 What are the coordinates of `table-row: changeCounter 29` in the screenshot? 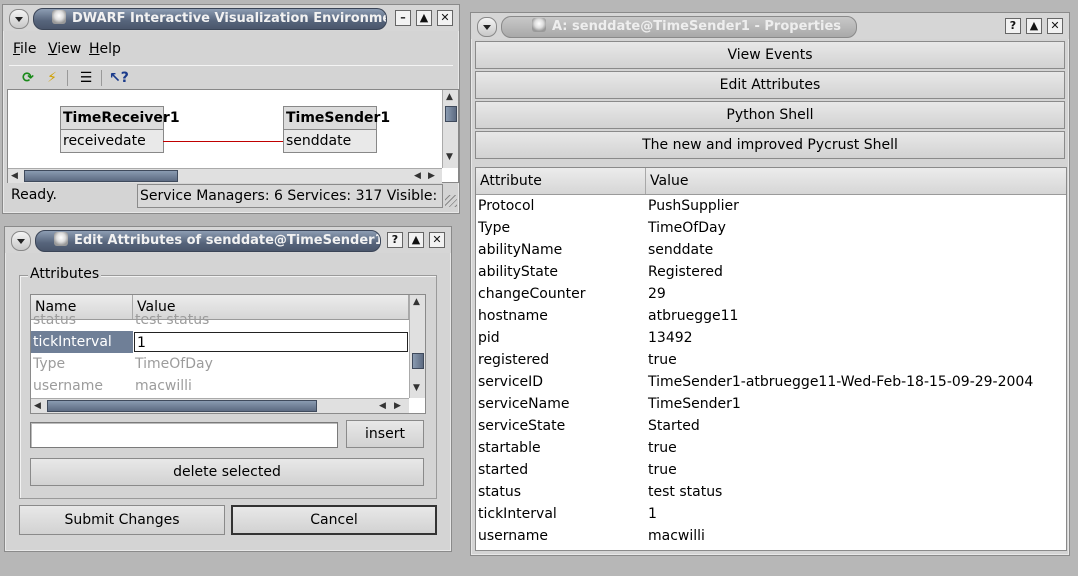 It's located at (771, 294).